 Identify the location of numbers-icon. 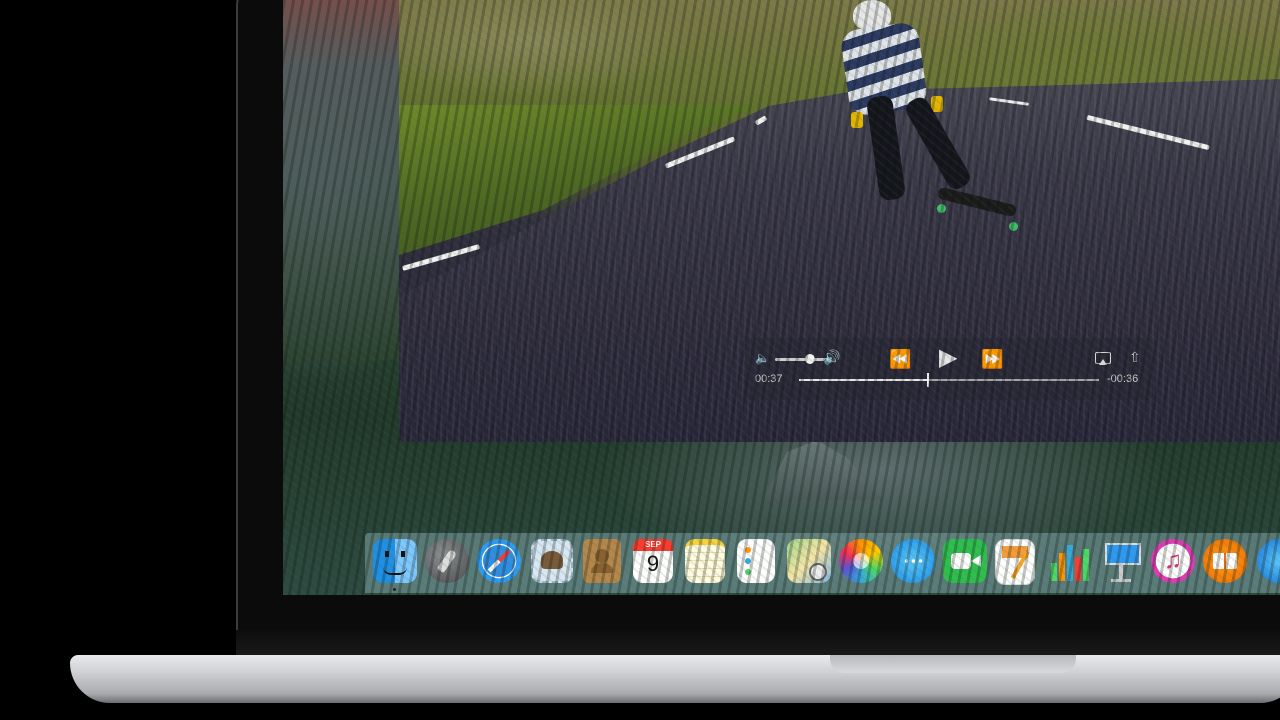
(1069, 561).